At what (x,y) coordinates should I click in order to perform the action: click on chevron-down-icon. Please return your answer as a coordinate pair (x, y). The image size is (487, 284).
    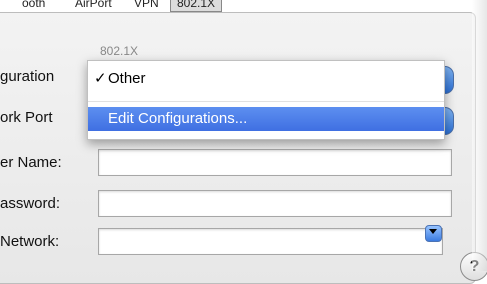
    Looking at the image, I should click on (433, 231).